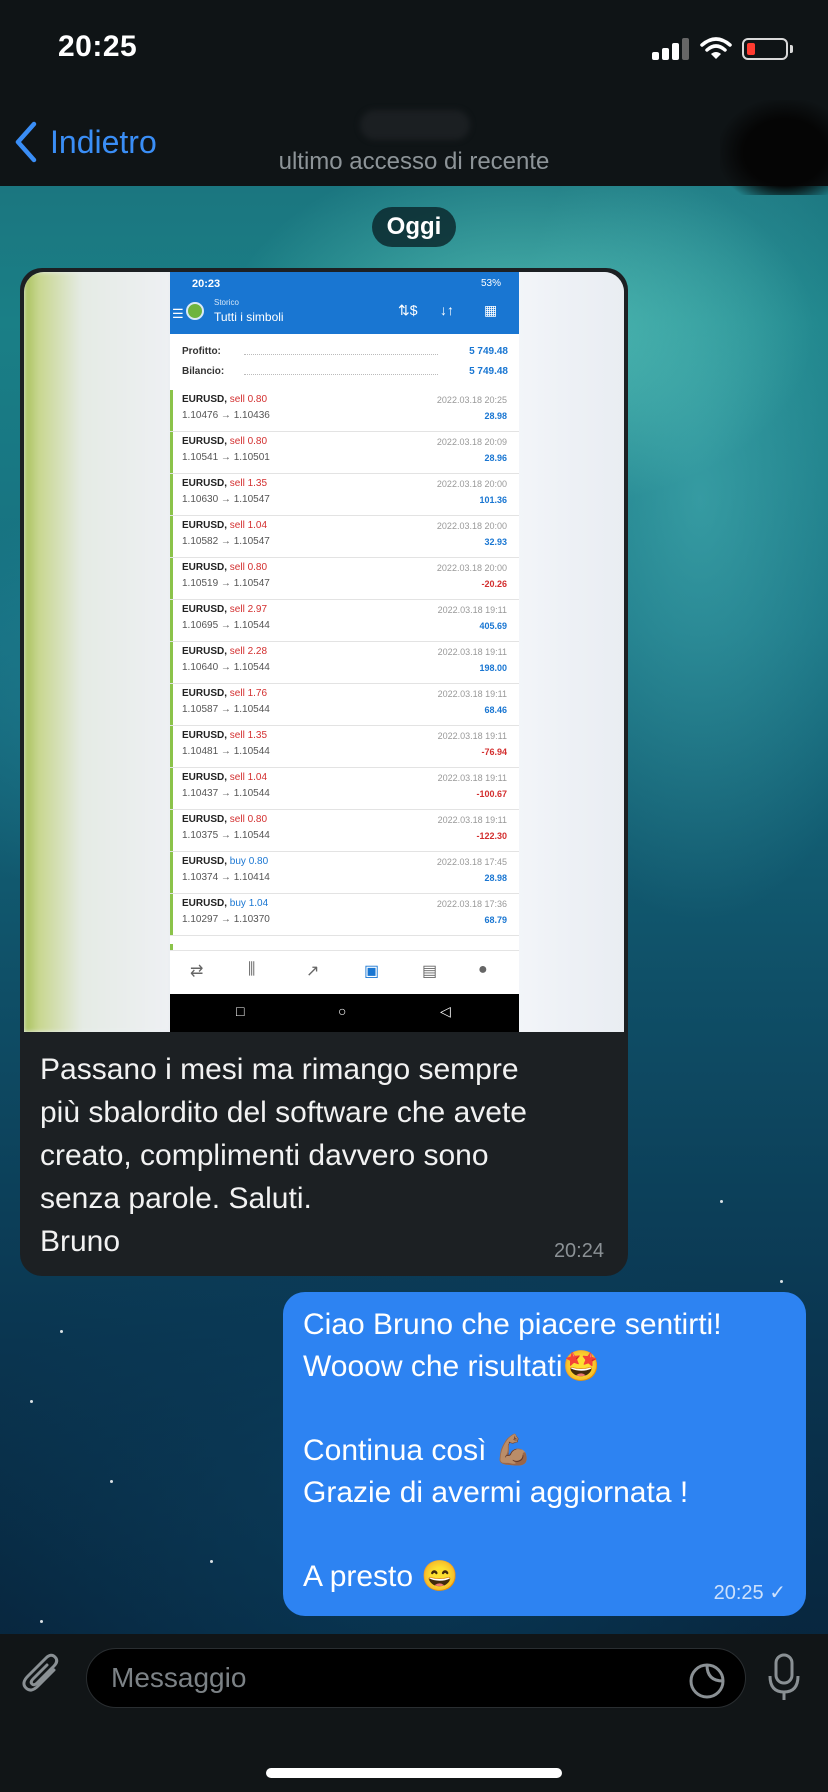 The width and height of the screenshot is (828, 1792). I want to click on paperclip-icon, so click(42, 1675).